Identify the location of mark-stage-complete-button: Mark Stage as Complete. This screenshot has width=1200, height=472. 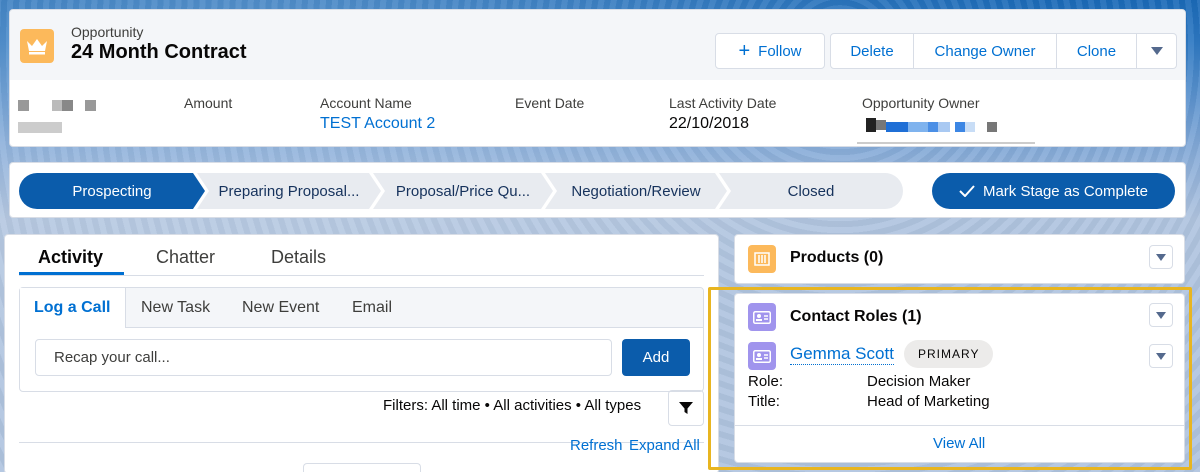
(1053, 191).